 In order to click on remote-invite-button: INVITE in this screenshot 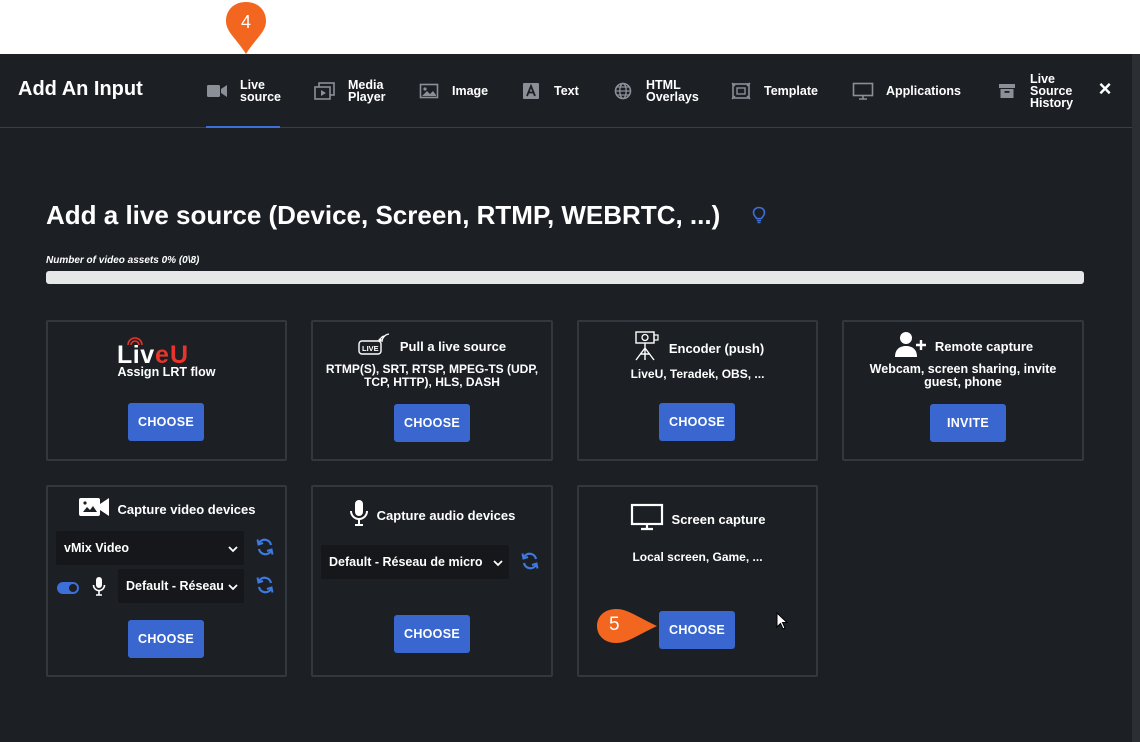, I will do `click(968, 423)`.